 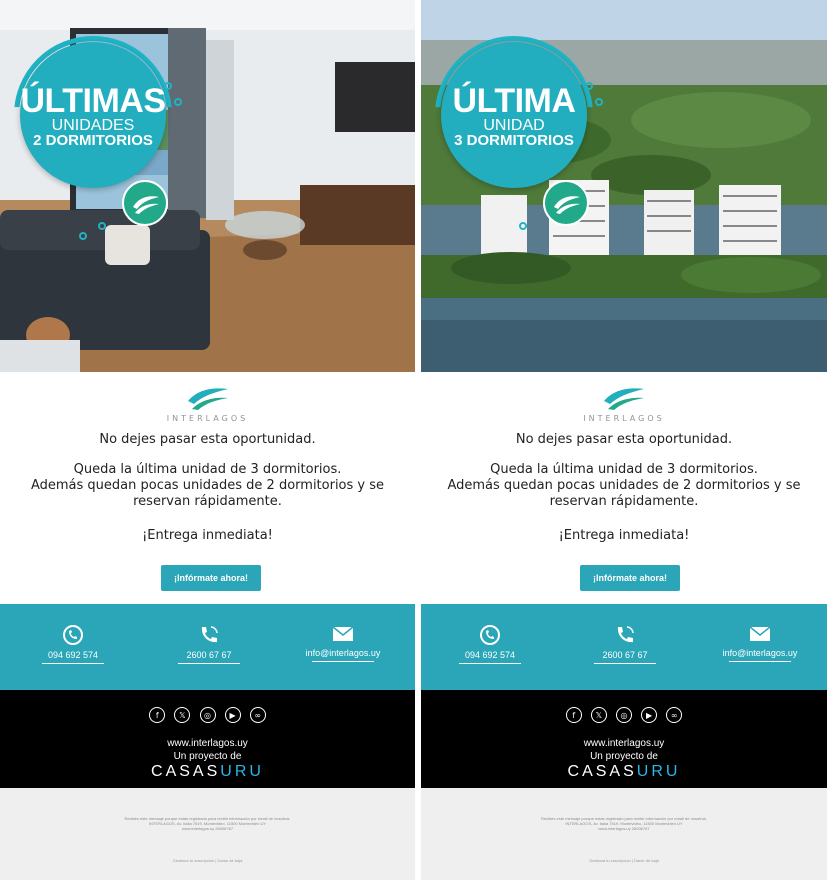 I want to click on badge-title: ÚLTIMA, so click(x=514, y=101).